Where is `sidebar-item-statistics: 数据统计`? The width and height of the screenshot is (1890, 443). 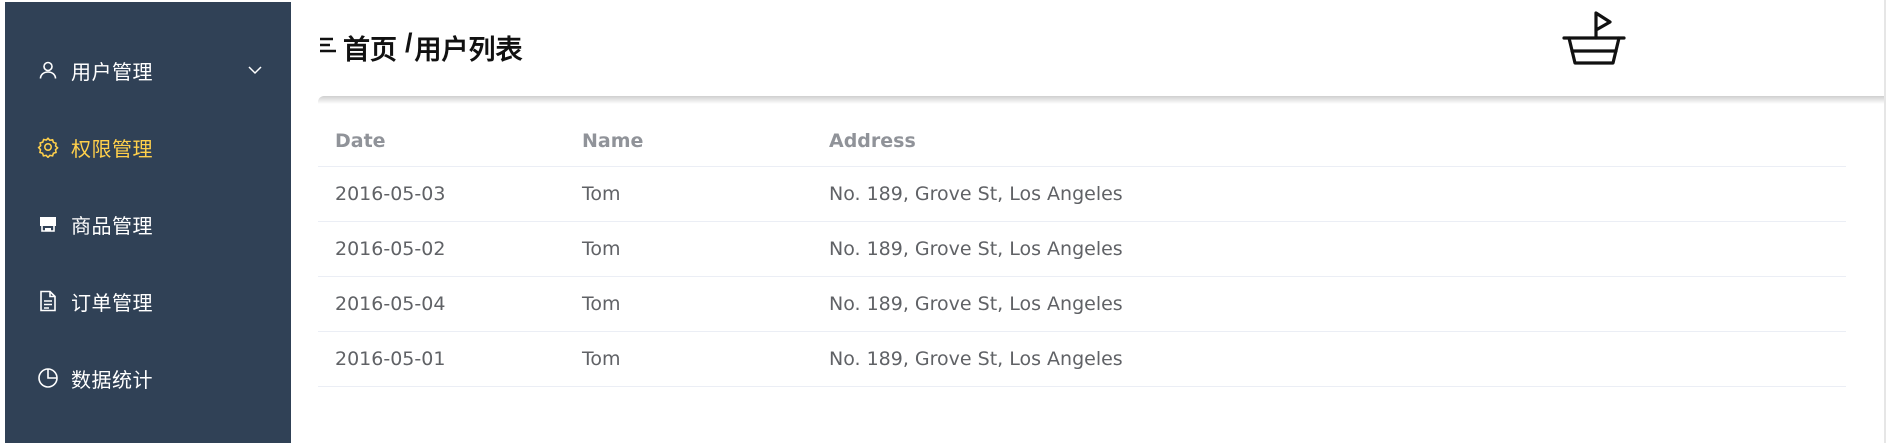 sidebar-item-statistics: 数据统计 is located at coordinates (148, 378).